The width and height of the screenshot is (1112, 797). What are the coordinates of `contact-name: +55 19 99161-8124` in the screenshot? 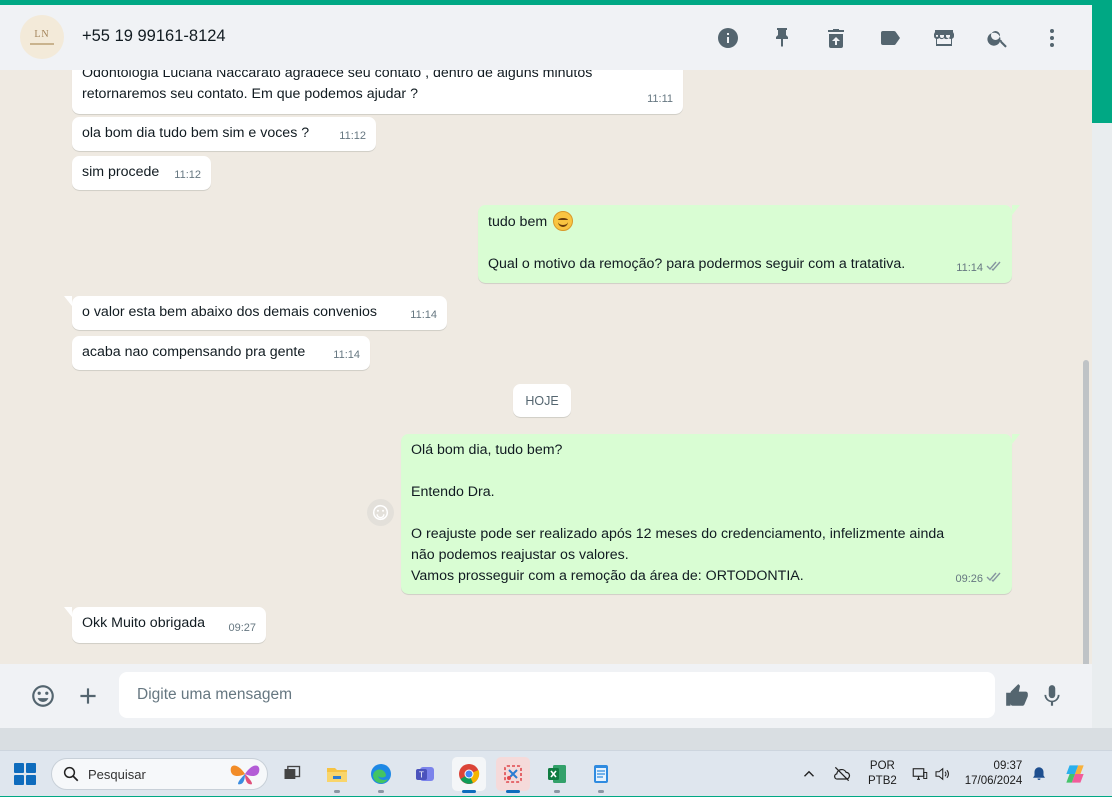 It's located at (154, 36).